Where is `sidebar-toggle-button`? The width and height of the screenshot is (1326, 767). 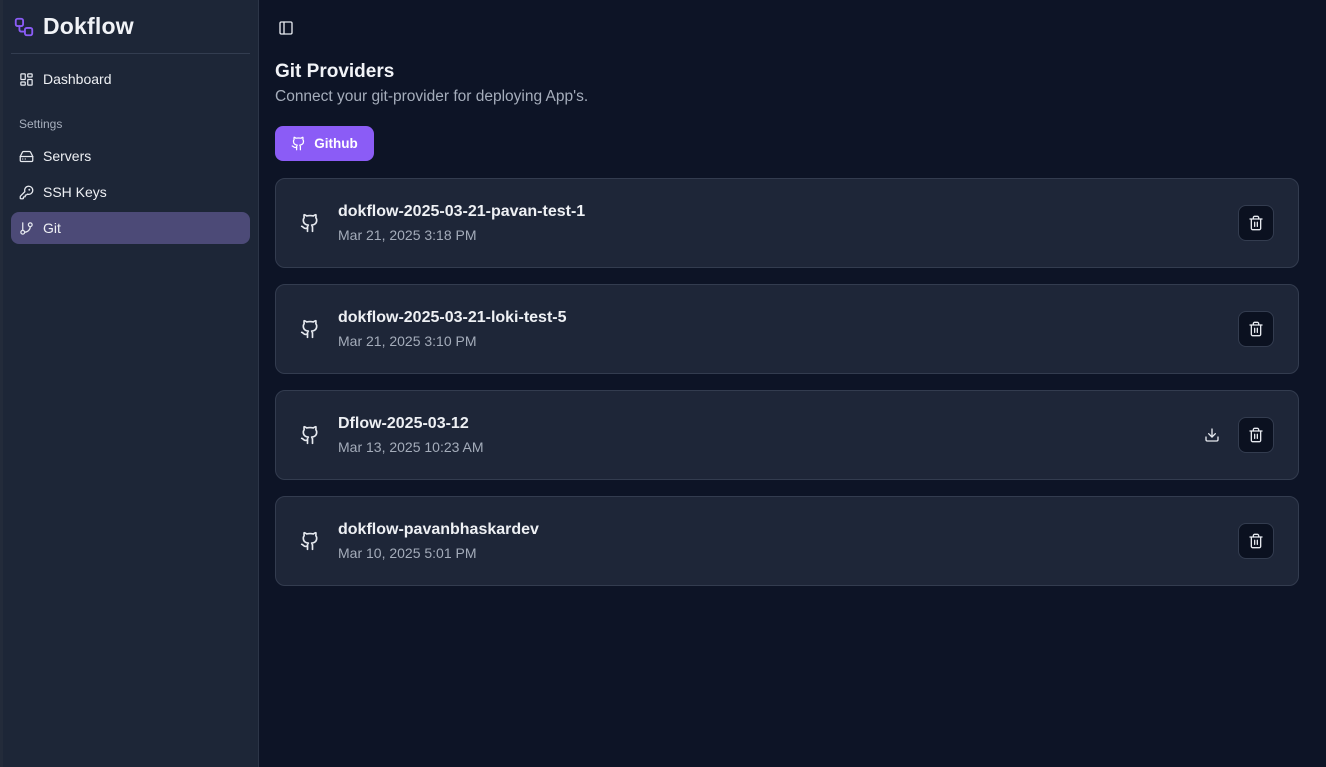
sidebar-toggle-button is located at coordinates (286, 28).